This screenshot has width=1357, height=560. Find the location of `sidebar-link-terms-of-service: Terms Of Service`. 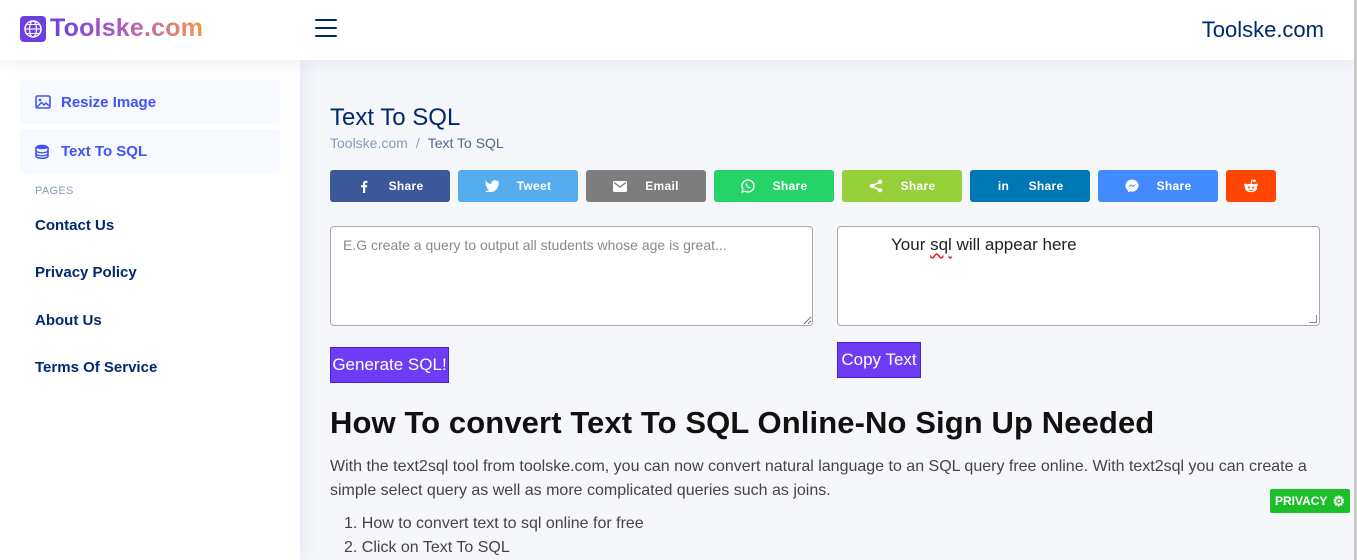

sidebar-link-terms-of-service: Terms Of Service is located at coordinates (96, 367).